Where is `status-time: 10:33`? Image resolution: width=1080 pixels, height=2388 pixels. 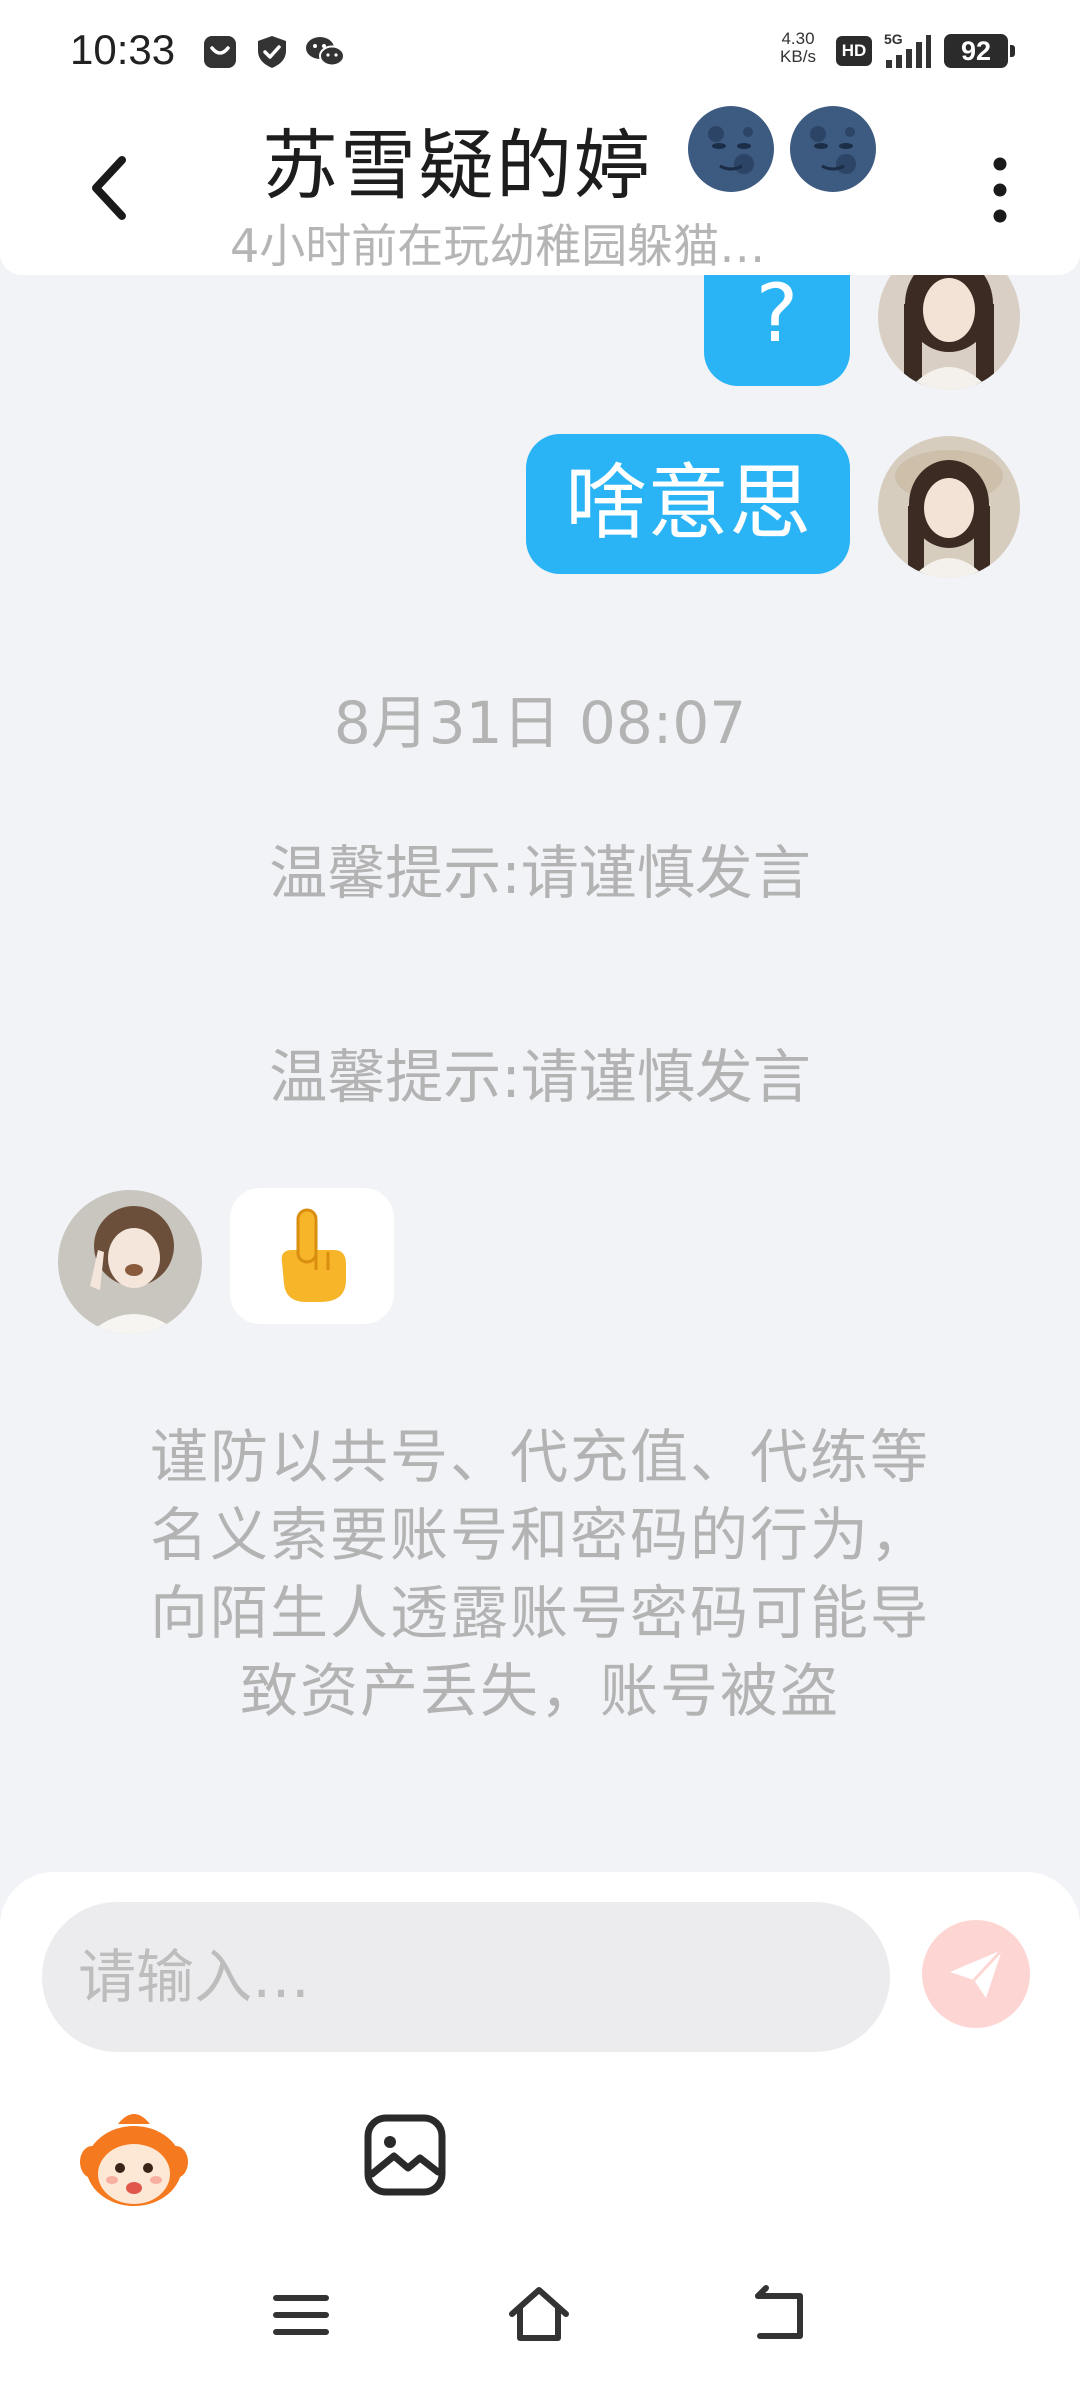 status-time: 10:33 is located at coordinates (123, 49).